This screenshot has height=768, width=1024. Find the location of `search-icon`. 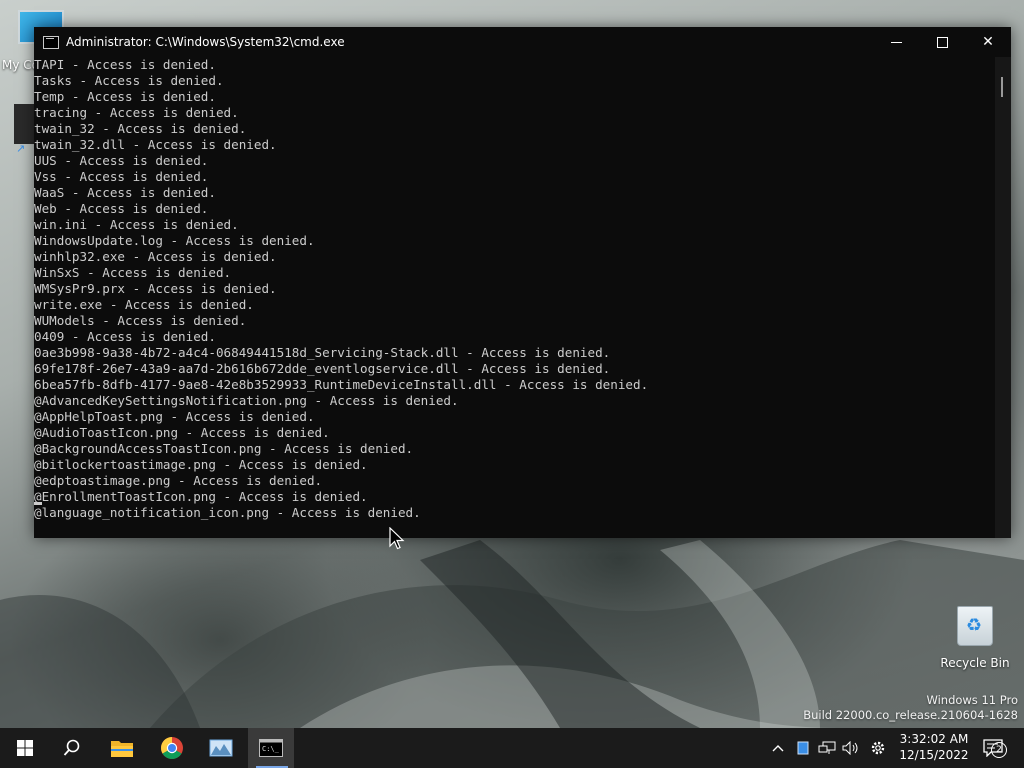

search-icon is located at coordinates (71, 747).